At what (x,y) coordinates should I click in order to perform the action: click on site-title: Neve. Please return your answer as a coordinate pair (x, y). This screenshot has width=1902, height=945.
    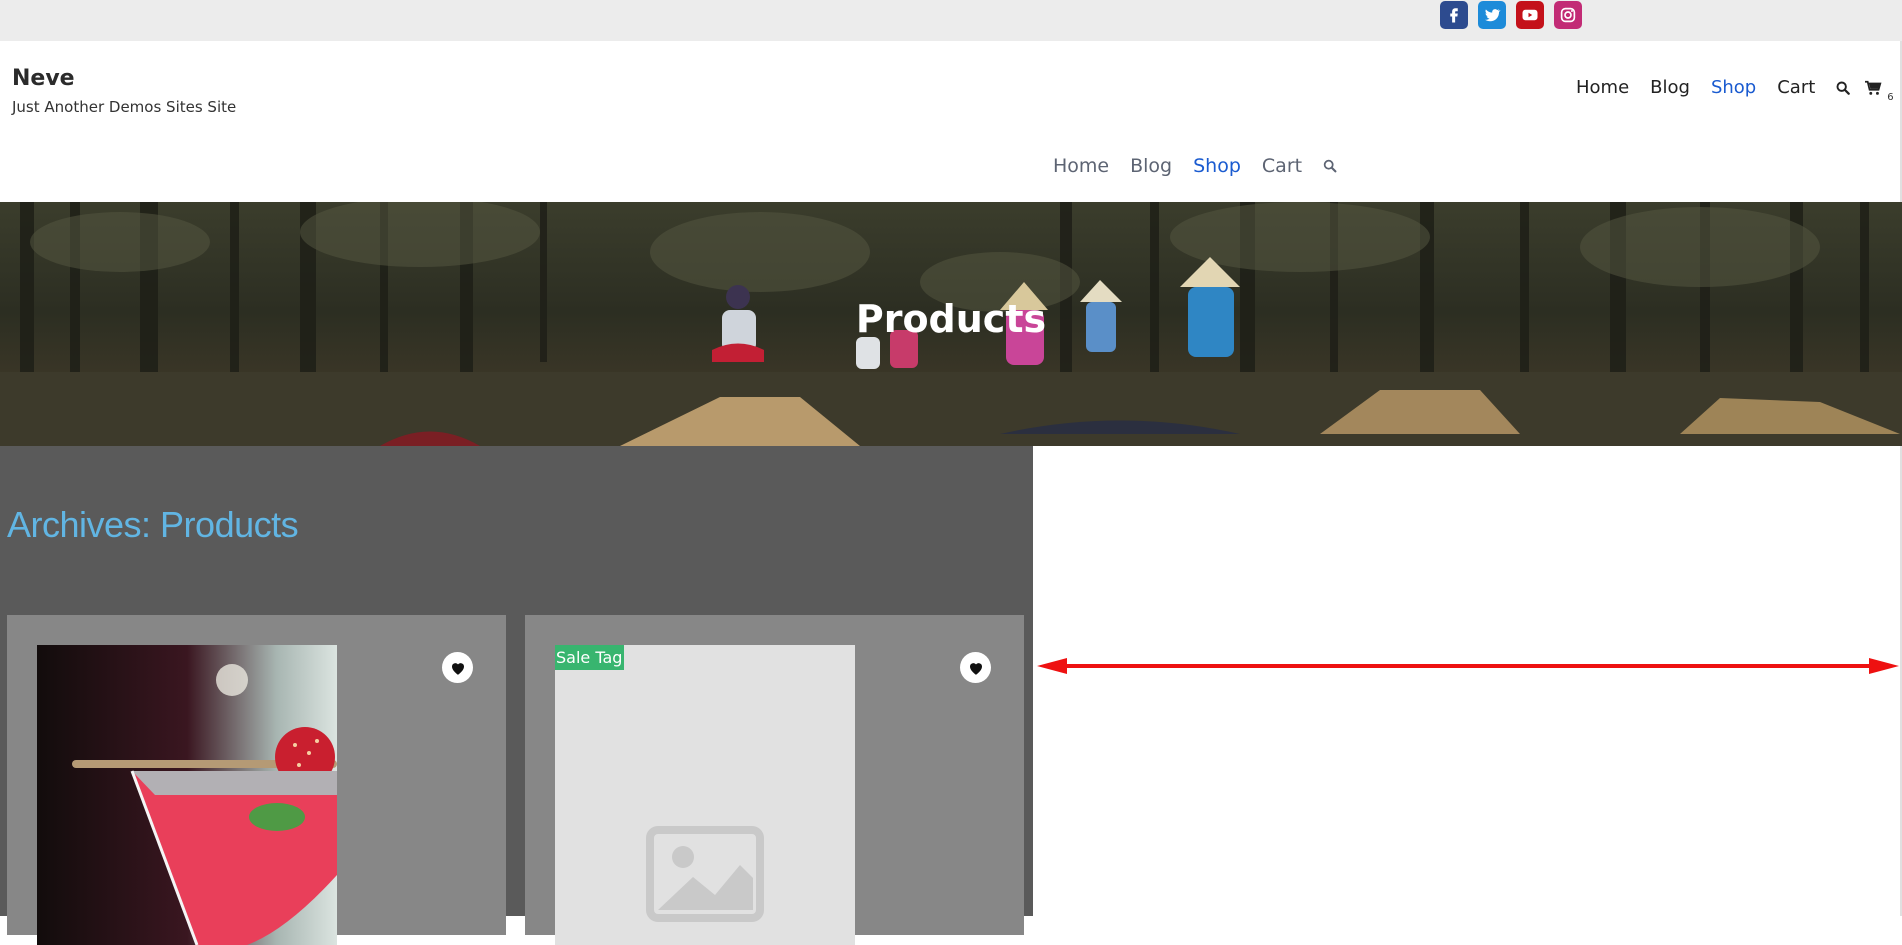
    Looking at the image, I should click on (124, 79).